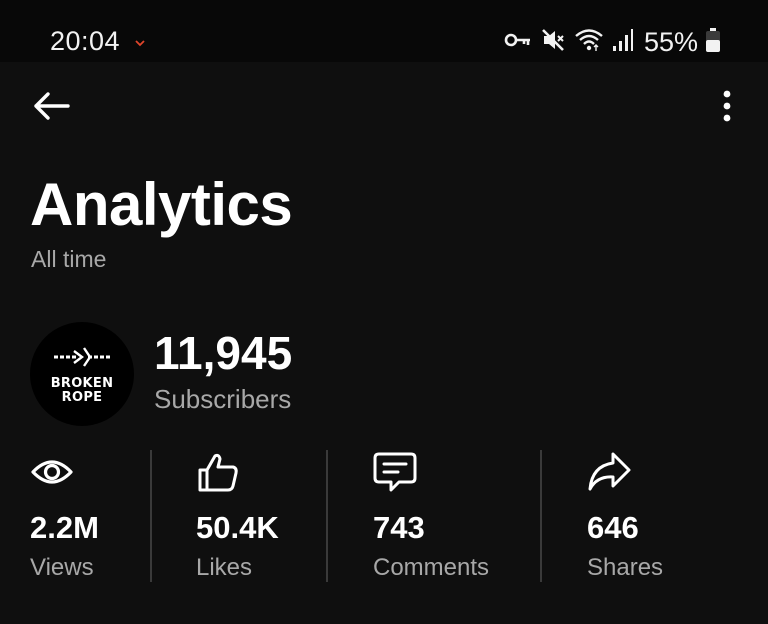 The width and height of the screenshot is (768, 624). I want to click on back-button, so click(51, 108).